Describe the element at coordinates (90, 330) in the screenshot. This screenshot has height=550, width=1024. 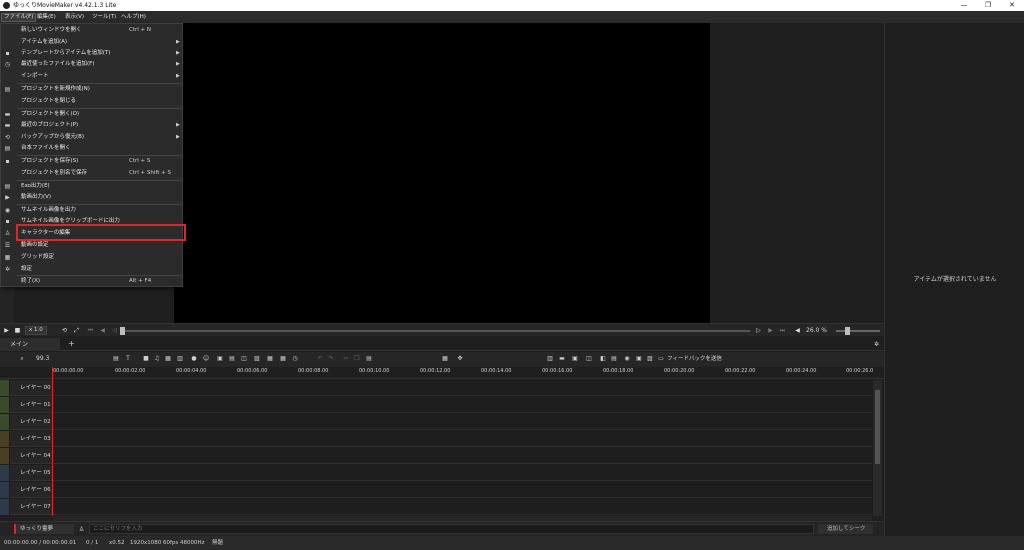
I see `skip-start-icon: ⏮` at that location.